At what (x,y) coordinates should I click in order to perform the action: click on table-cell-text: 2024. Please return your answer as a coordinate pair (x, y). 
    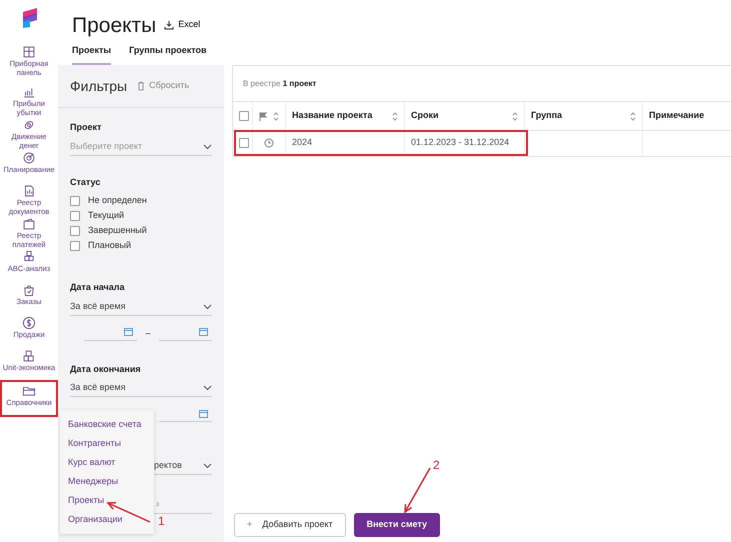
    Looking at the image, I should click on (302, 143).